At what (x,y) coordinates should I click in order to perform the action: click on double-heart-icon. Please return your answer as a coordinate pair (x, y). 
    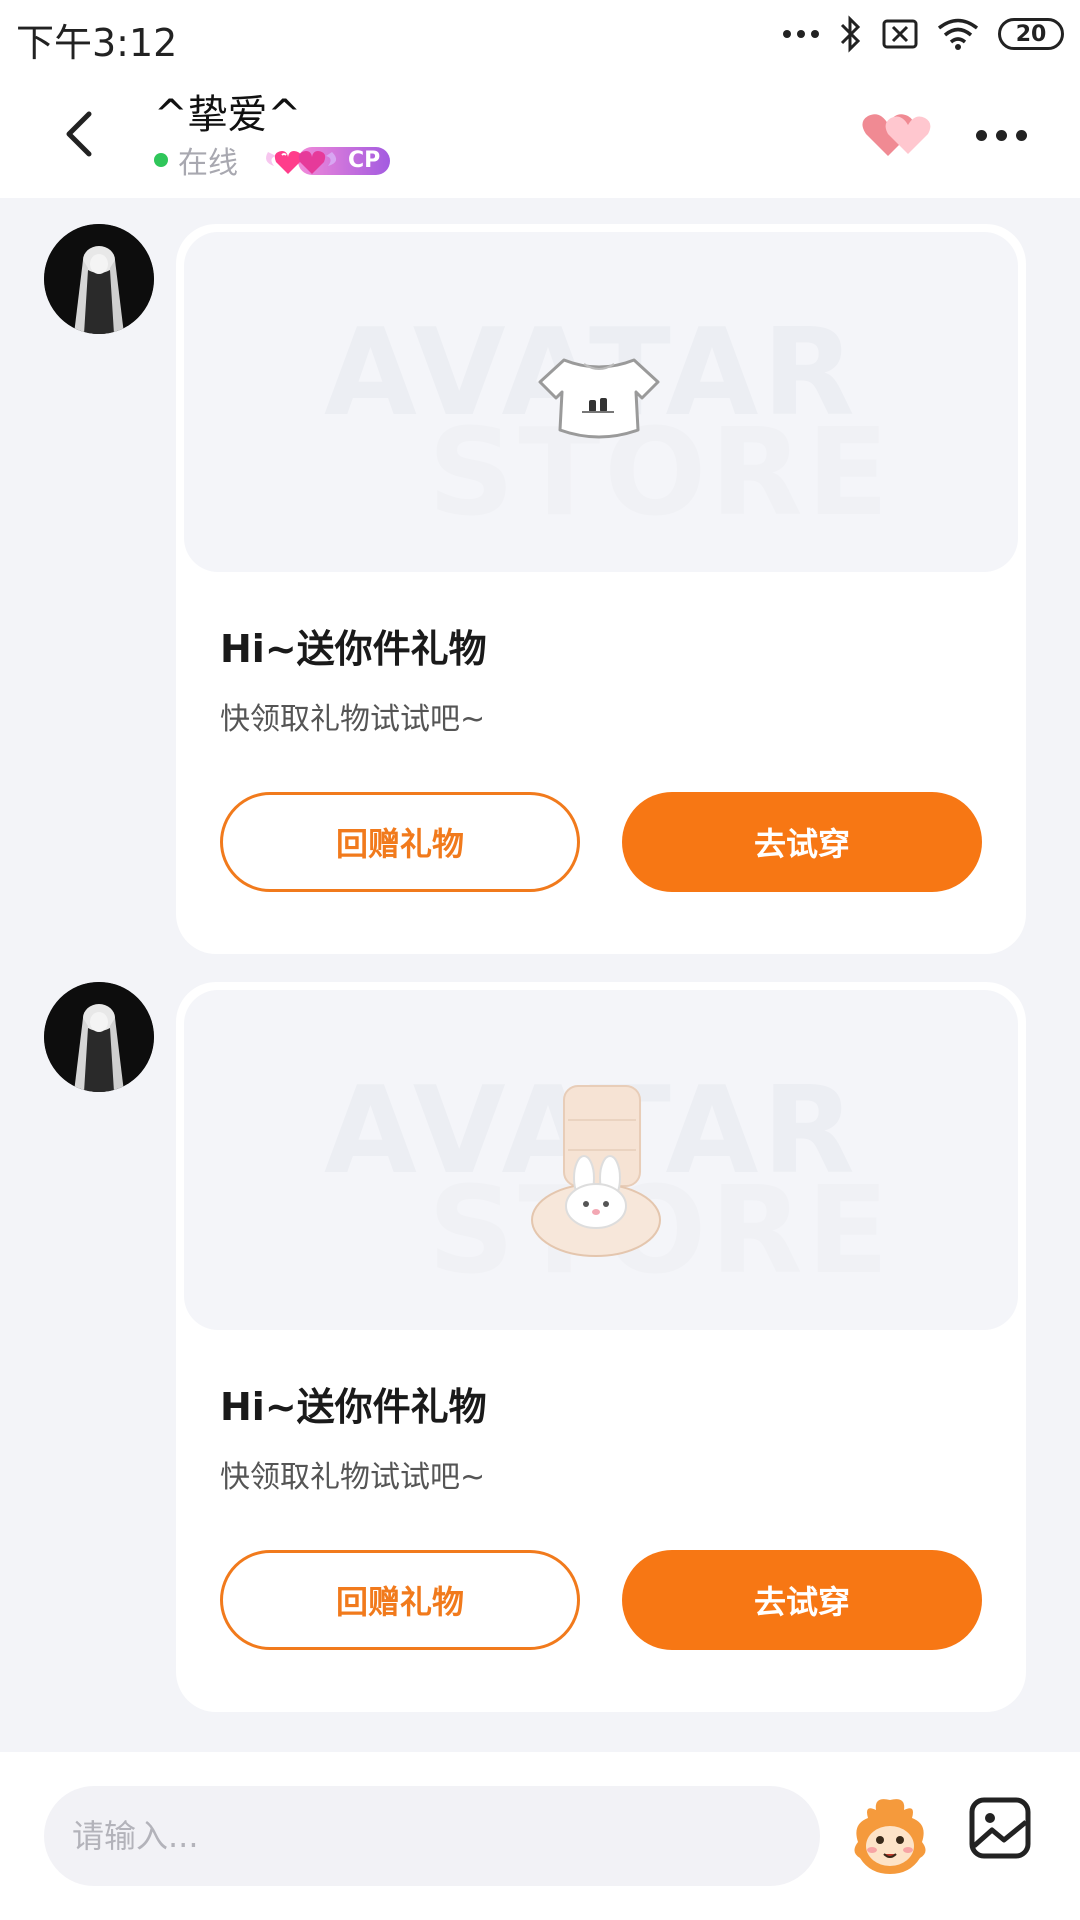
    Looking at the image, I should click on (896, 135).